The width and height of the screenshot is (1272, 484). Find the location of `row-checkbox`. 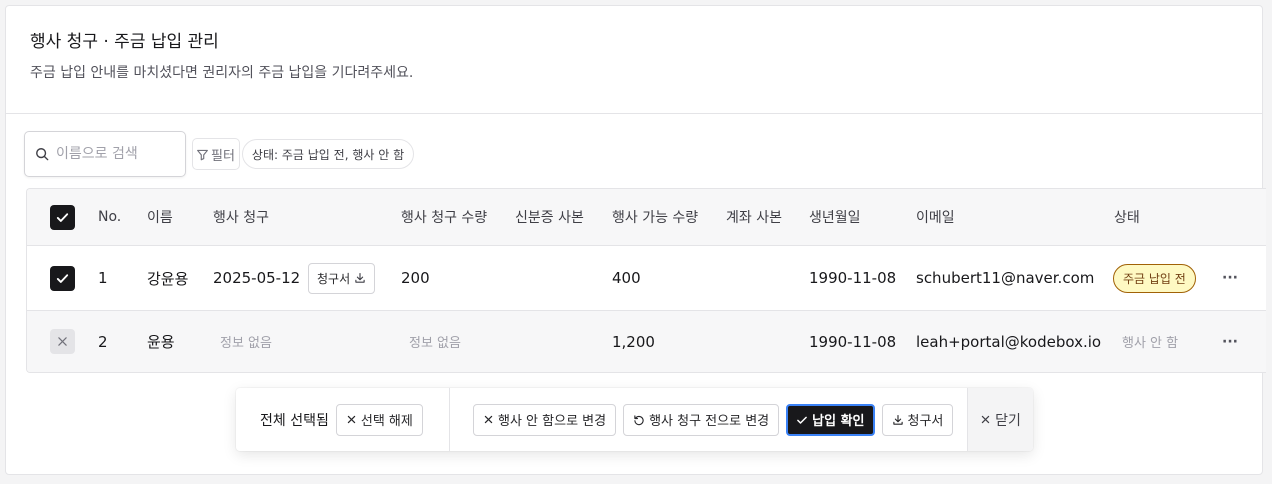

row-checkbox is located at coordinates (62, 278).